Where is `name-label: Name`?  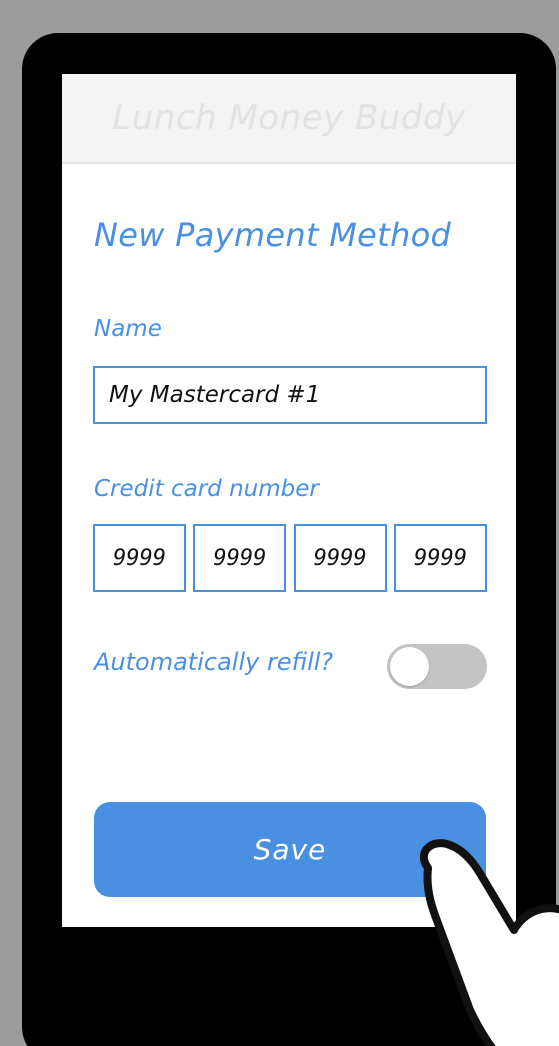 name-label: Name is located at coordinates (128, 329).